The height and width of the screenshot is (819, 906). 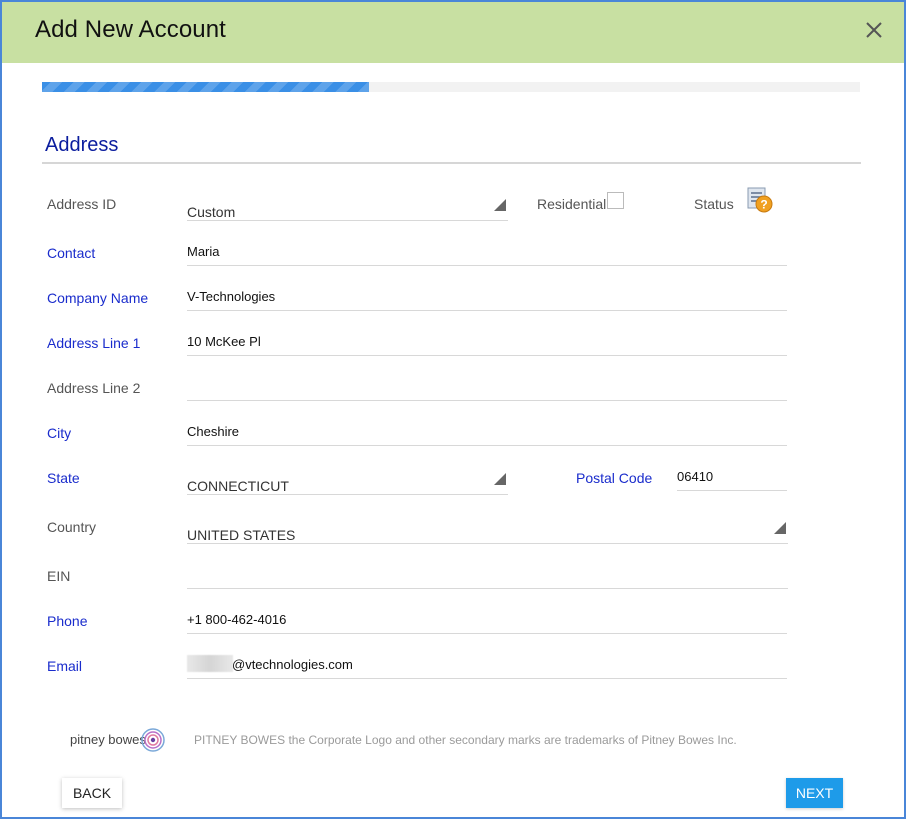 What do you see at coordinates (108, 739) in the screenshot?
I see `logo-text: pitney bowes` at bounding box center [108, 739].